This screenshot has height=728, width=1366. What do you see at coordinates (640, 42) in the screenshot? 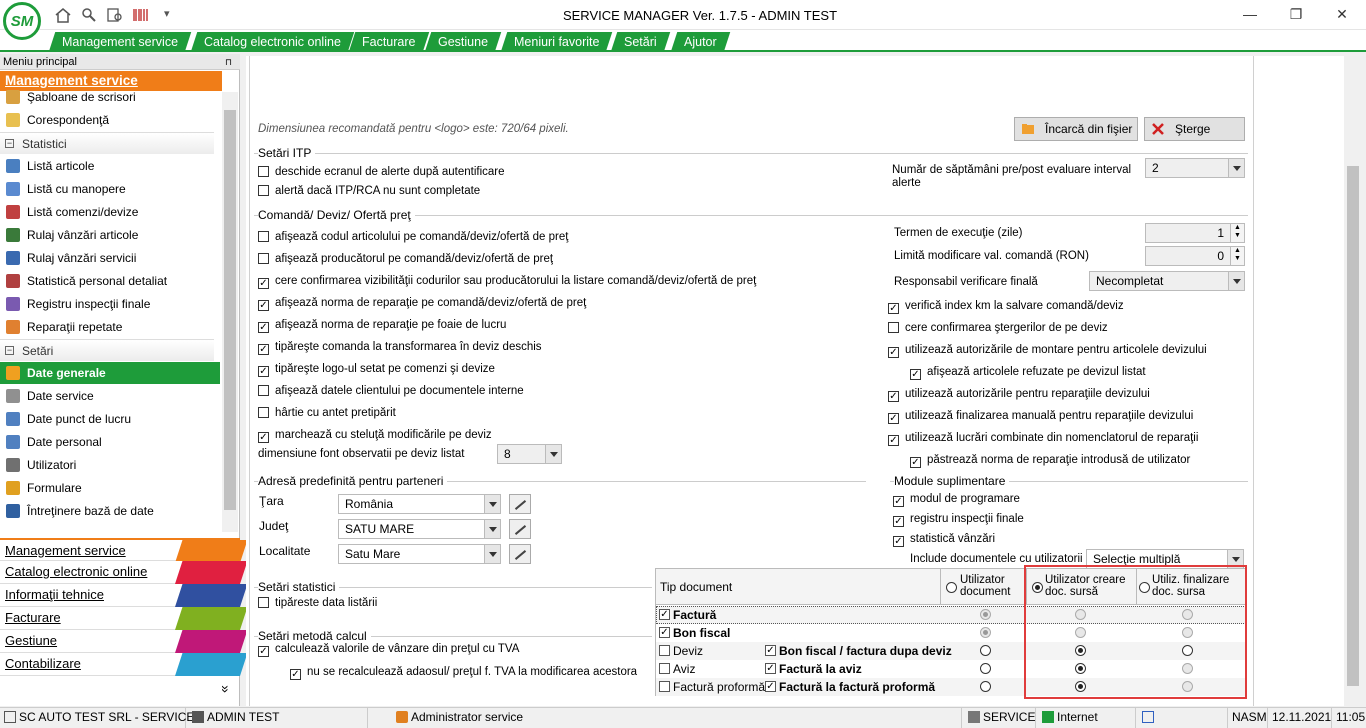
I see `tab-setari: Setări` at bounding box center [640, 42].